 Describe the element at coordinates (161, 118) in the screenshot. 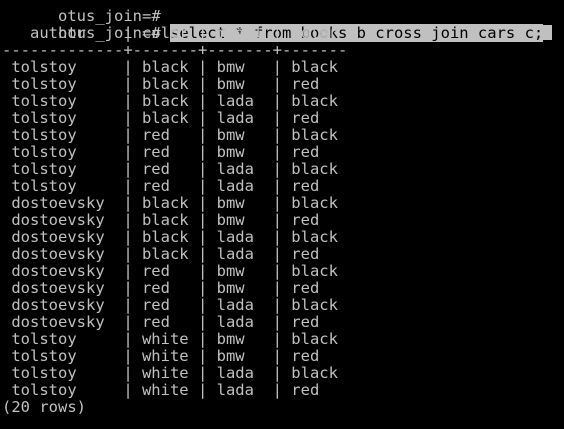

I see `table-row: tolstoy | black | lada | red` at that location.